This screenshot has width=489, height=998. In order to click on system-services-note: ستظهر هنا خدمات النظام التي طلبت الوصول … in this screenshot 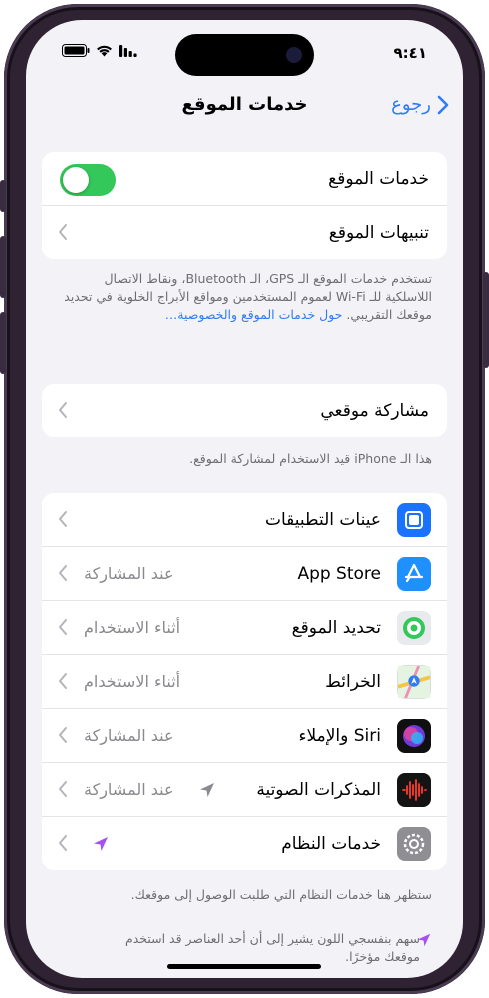, I will do `click(281, 894)`.